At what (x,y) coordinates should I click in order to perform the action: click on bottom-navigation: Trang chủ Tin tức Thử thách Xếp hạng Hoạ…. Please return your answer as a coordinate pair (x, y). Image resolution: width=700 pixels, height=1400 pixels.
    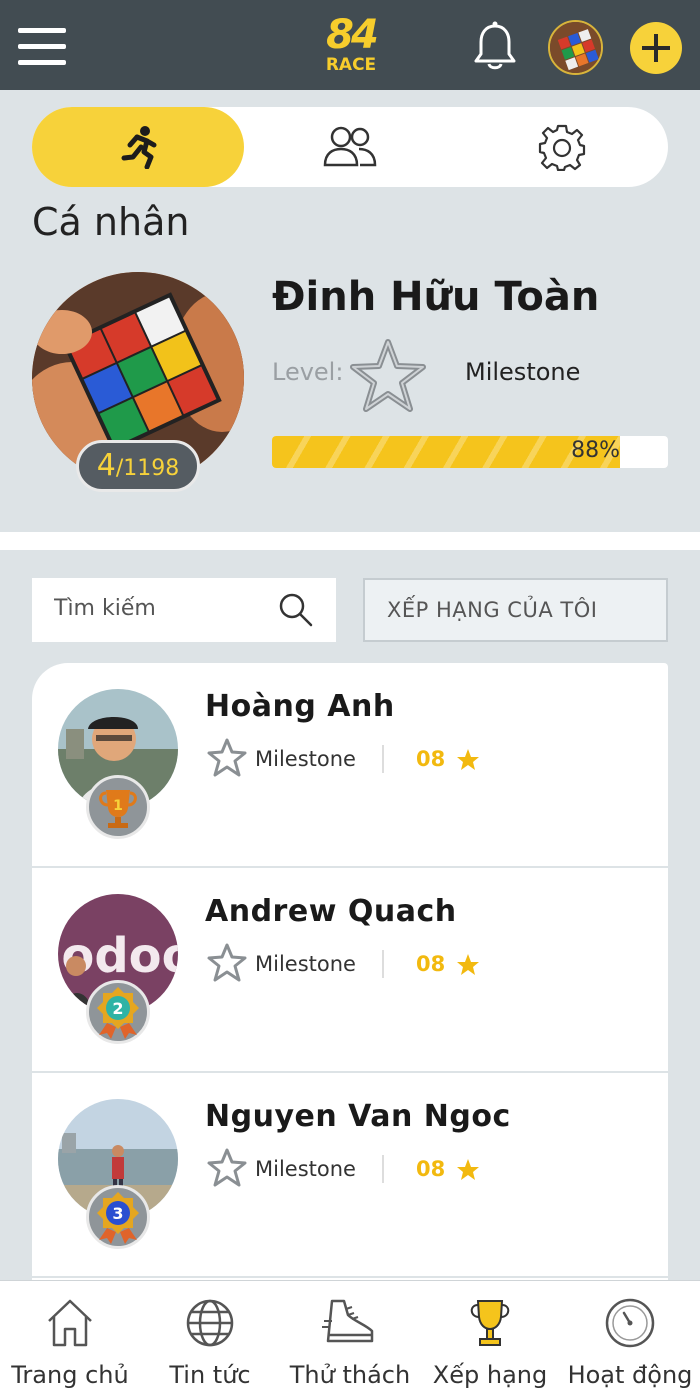
    Looking at the image, I should click on (350, 1340).